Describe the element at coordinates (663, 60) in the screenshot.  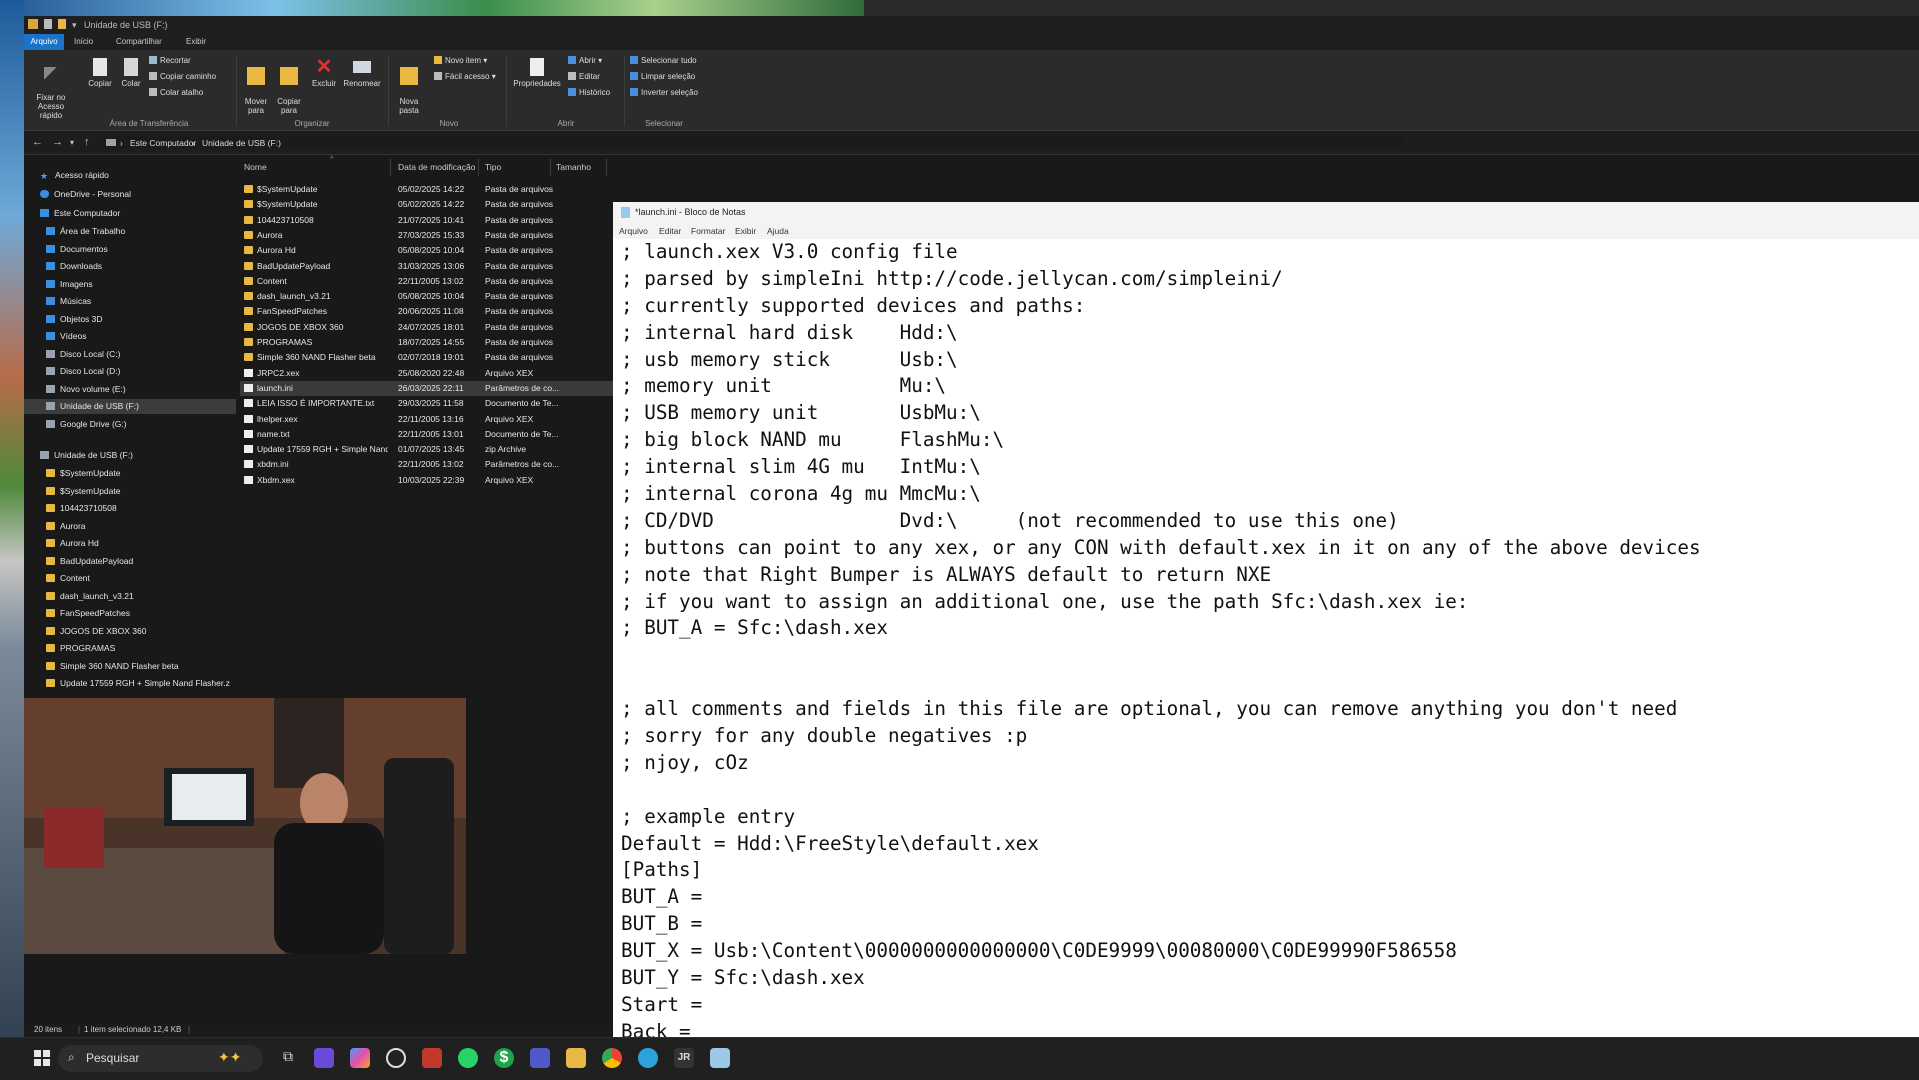
I see `select-all-button: Selecionar tudo` at that location.